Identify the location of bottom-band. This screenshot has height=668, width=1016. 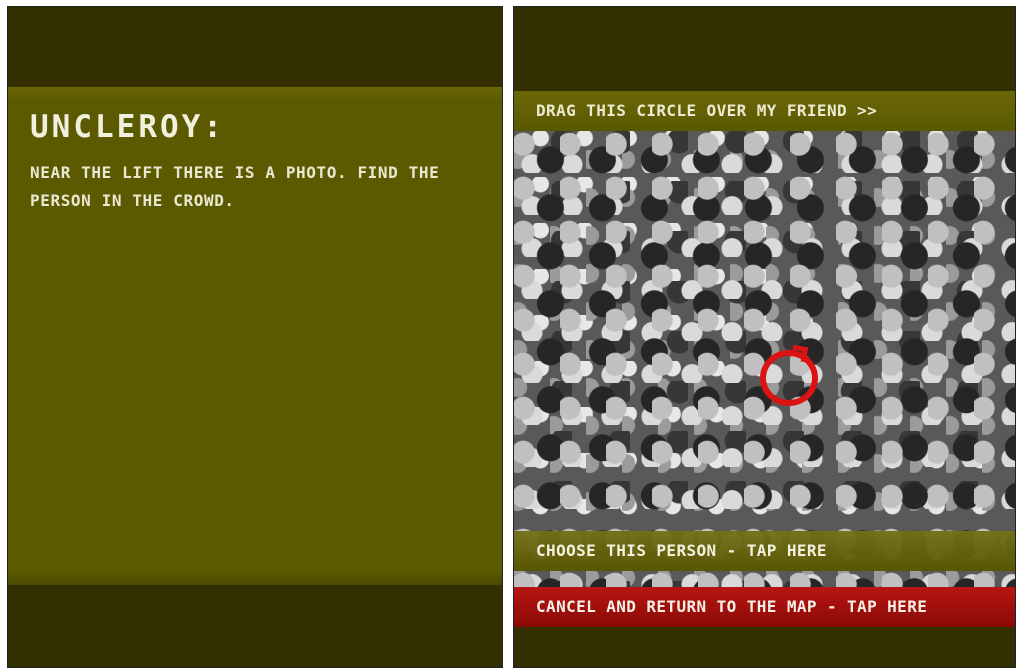
(764, 647).